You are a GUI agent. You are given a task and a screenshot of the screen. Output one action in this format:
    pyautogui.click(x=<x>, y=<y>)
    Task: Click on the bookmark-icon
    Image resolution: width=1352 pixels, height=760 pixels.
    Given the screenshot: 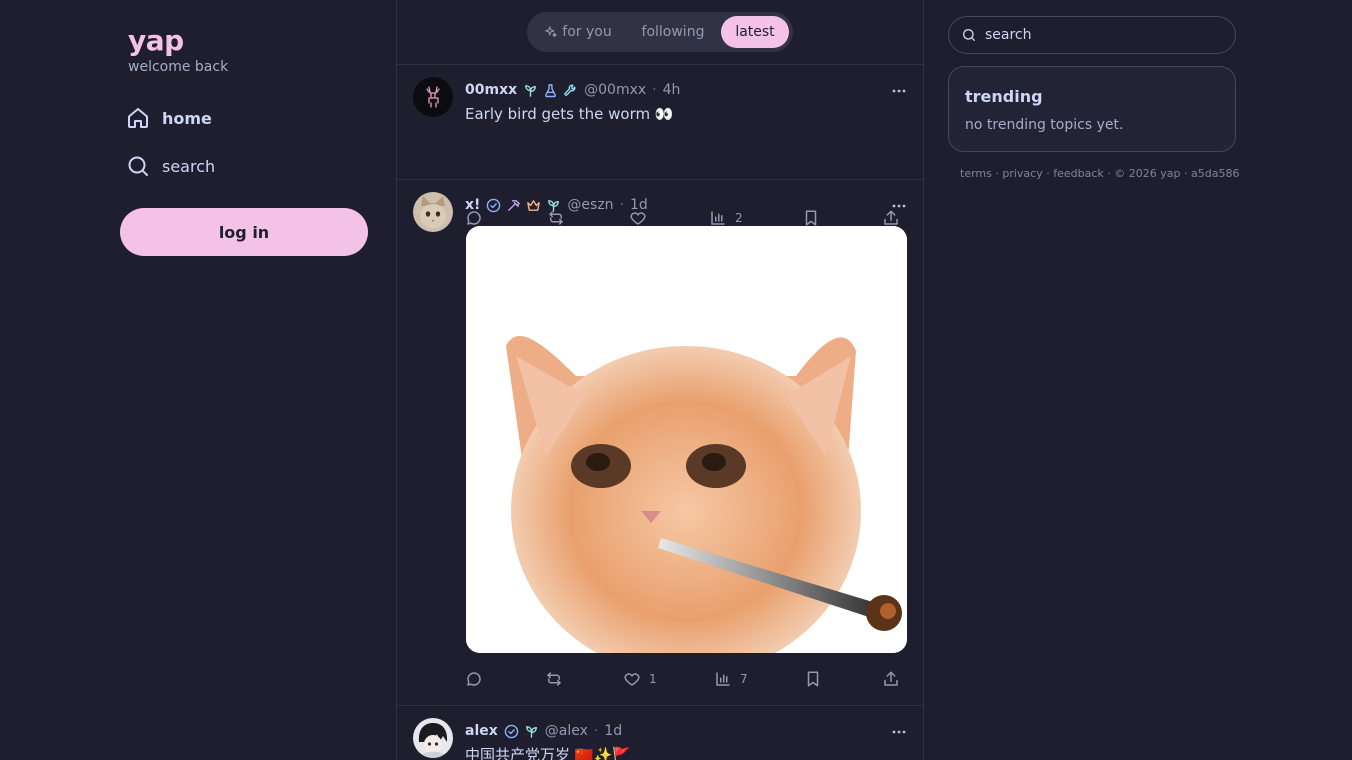 What is the action you would take?
    pyautogui.click(x=813, y=679)
    